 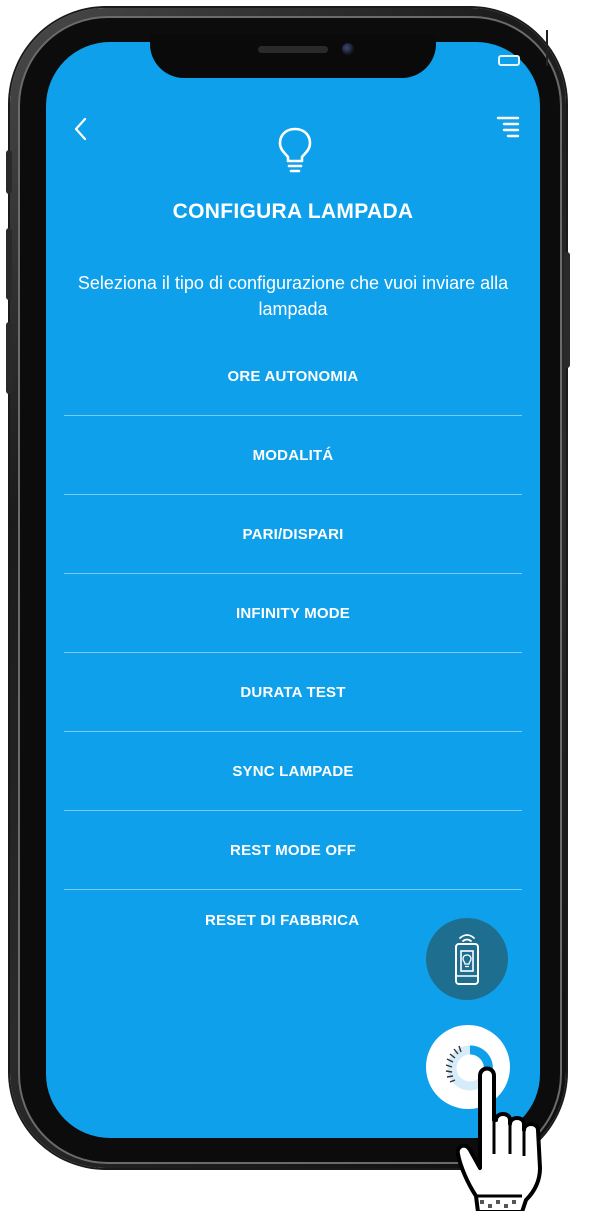 I want to click on front-camera, so click(x=348, y=49).